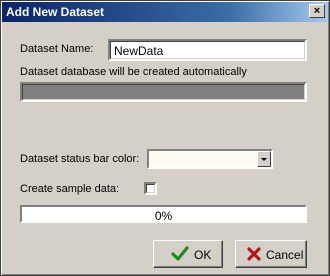 This screenshot has width=330, height=276. I want to click on chevron-down-icon, so click(264, 159).